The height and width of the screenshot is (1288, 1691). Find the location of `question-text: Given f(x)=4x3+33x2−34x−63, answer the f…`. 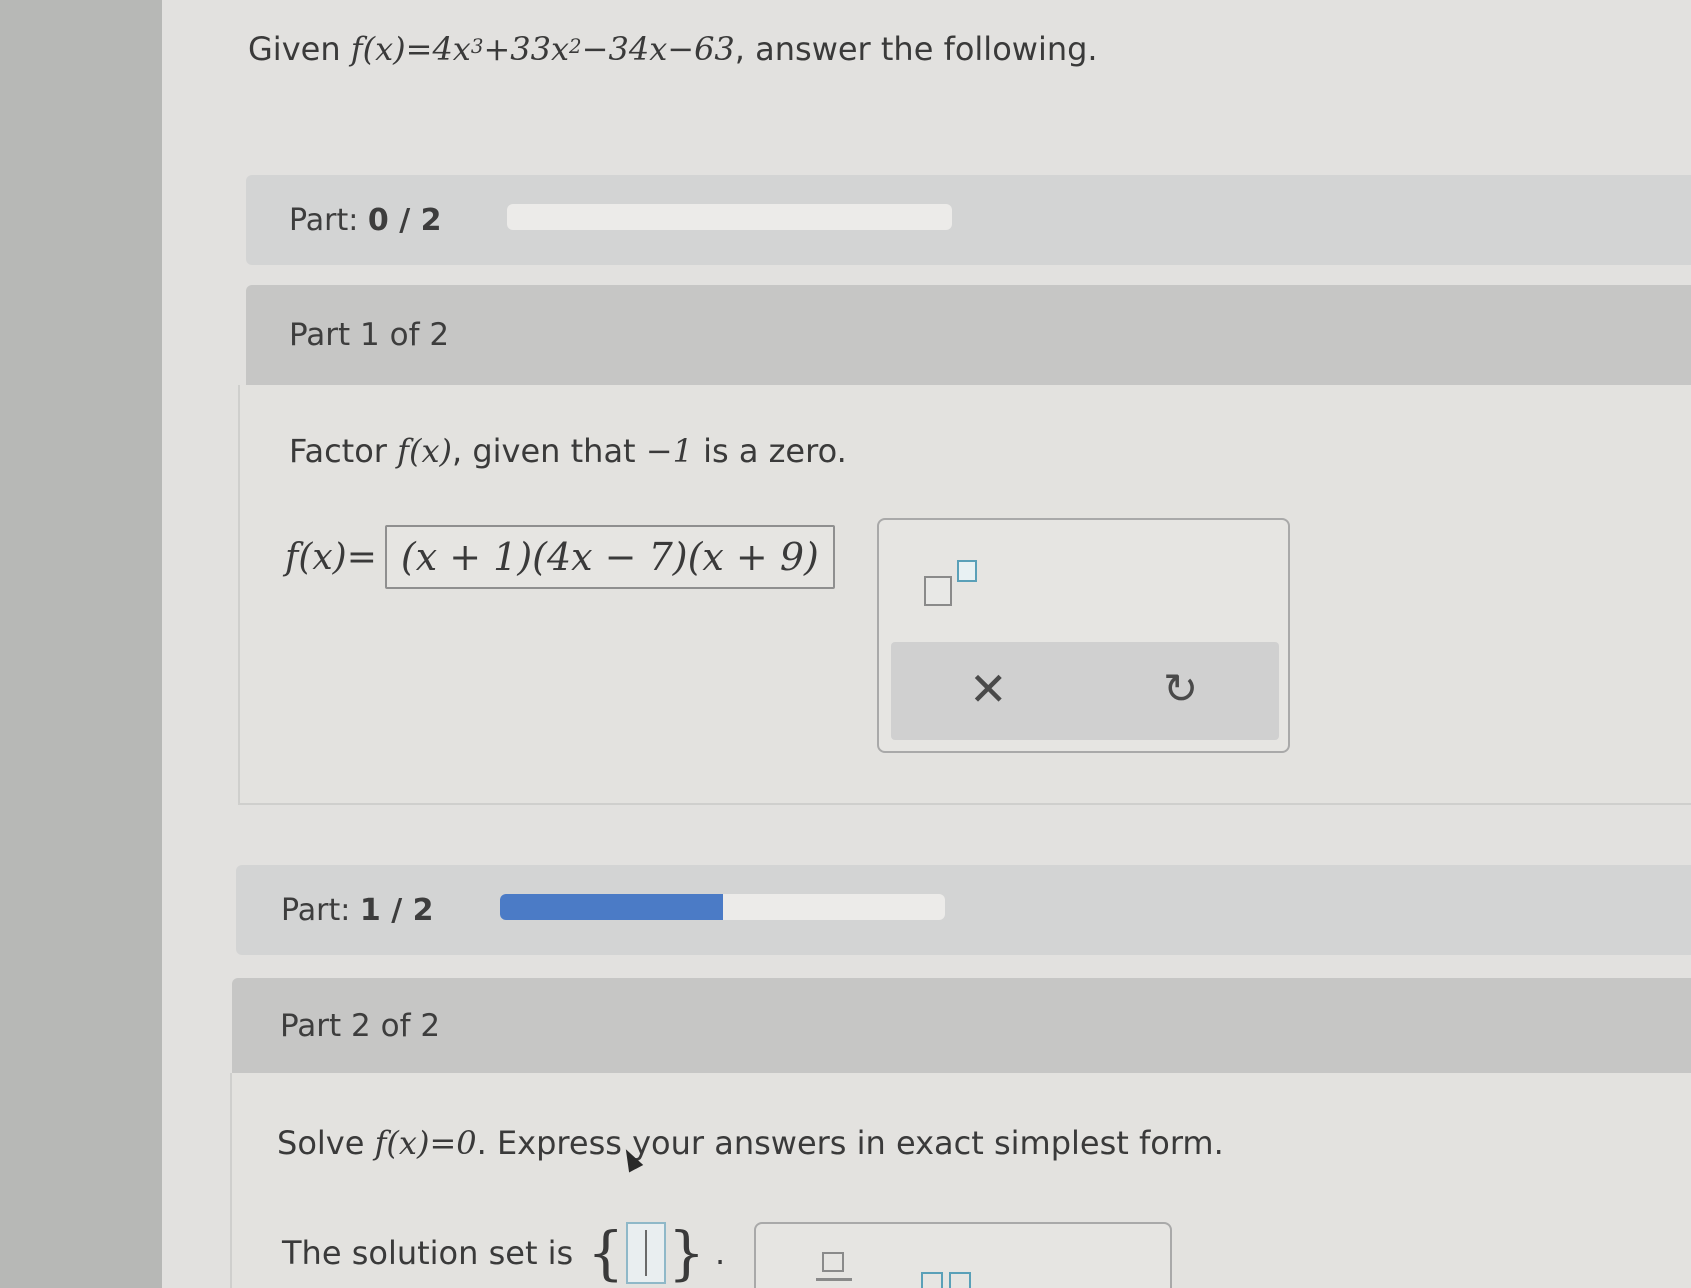

question-text: Given f(x)=4x3+33x2−34x−63, answer the f… is located at coordinates (673, 49).